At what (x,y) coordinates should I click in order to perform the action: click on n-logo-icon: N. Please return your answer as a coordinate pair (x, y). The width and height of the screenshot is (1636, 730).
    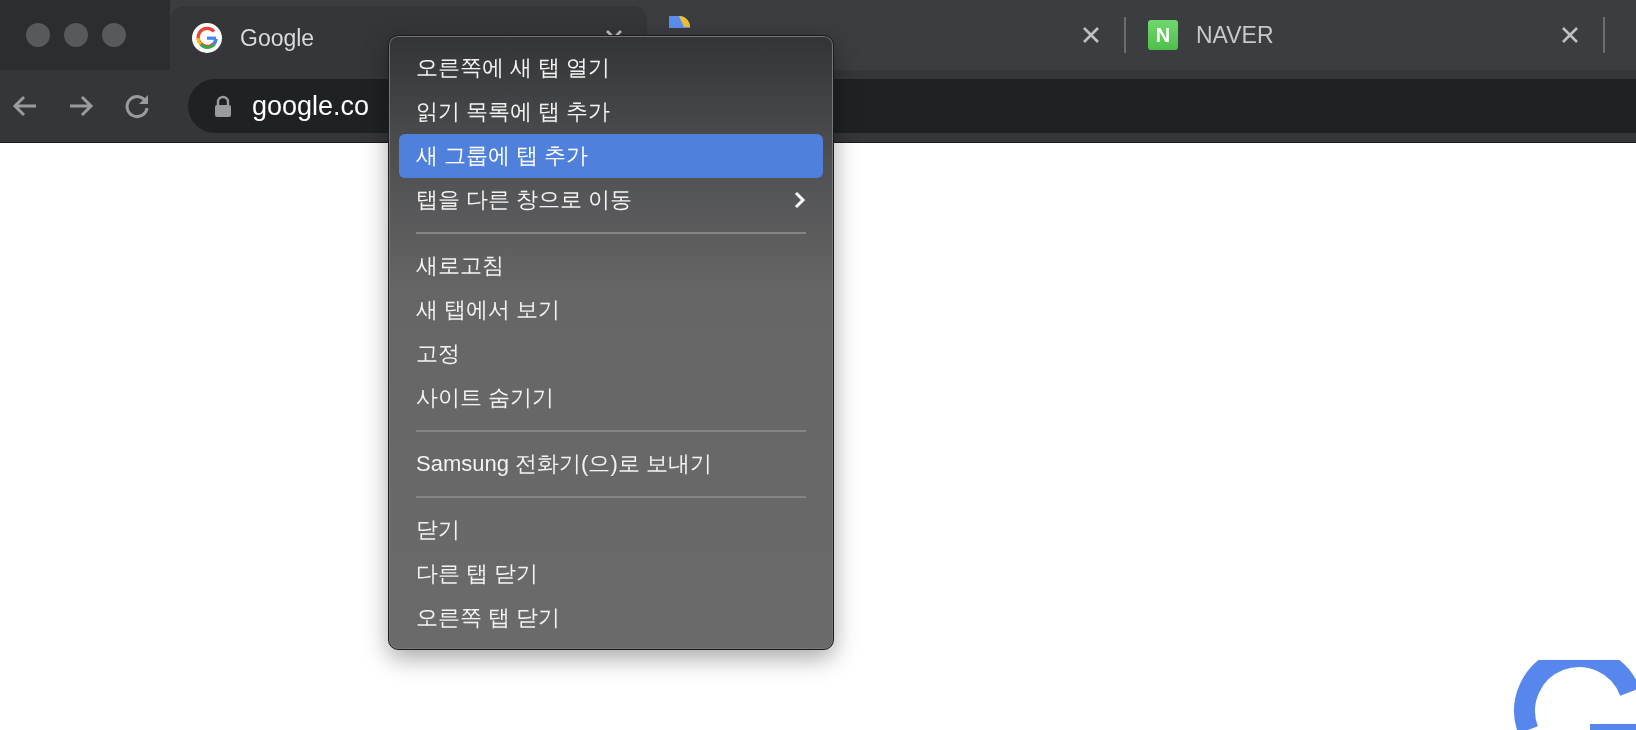
    Looking at the image, I should click on (1163, 35).